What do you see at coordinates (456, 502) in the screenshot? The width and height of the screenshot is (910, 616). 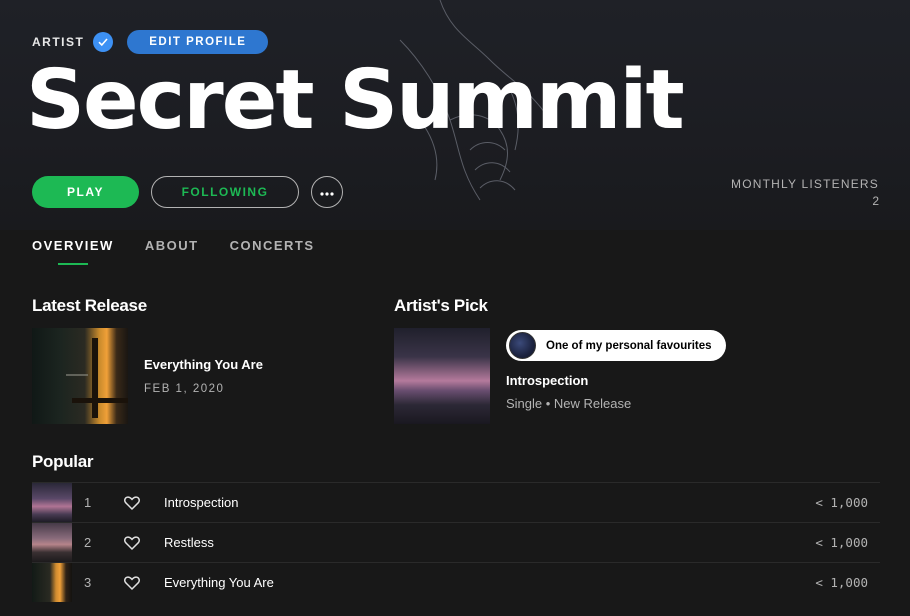 I see `track-row: 1 Introspection < 1,000` at bounding box center [456, 502].